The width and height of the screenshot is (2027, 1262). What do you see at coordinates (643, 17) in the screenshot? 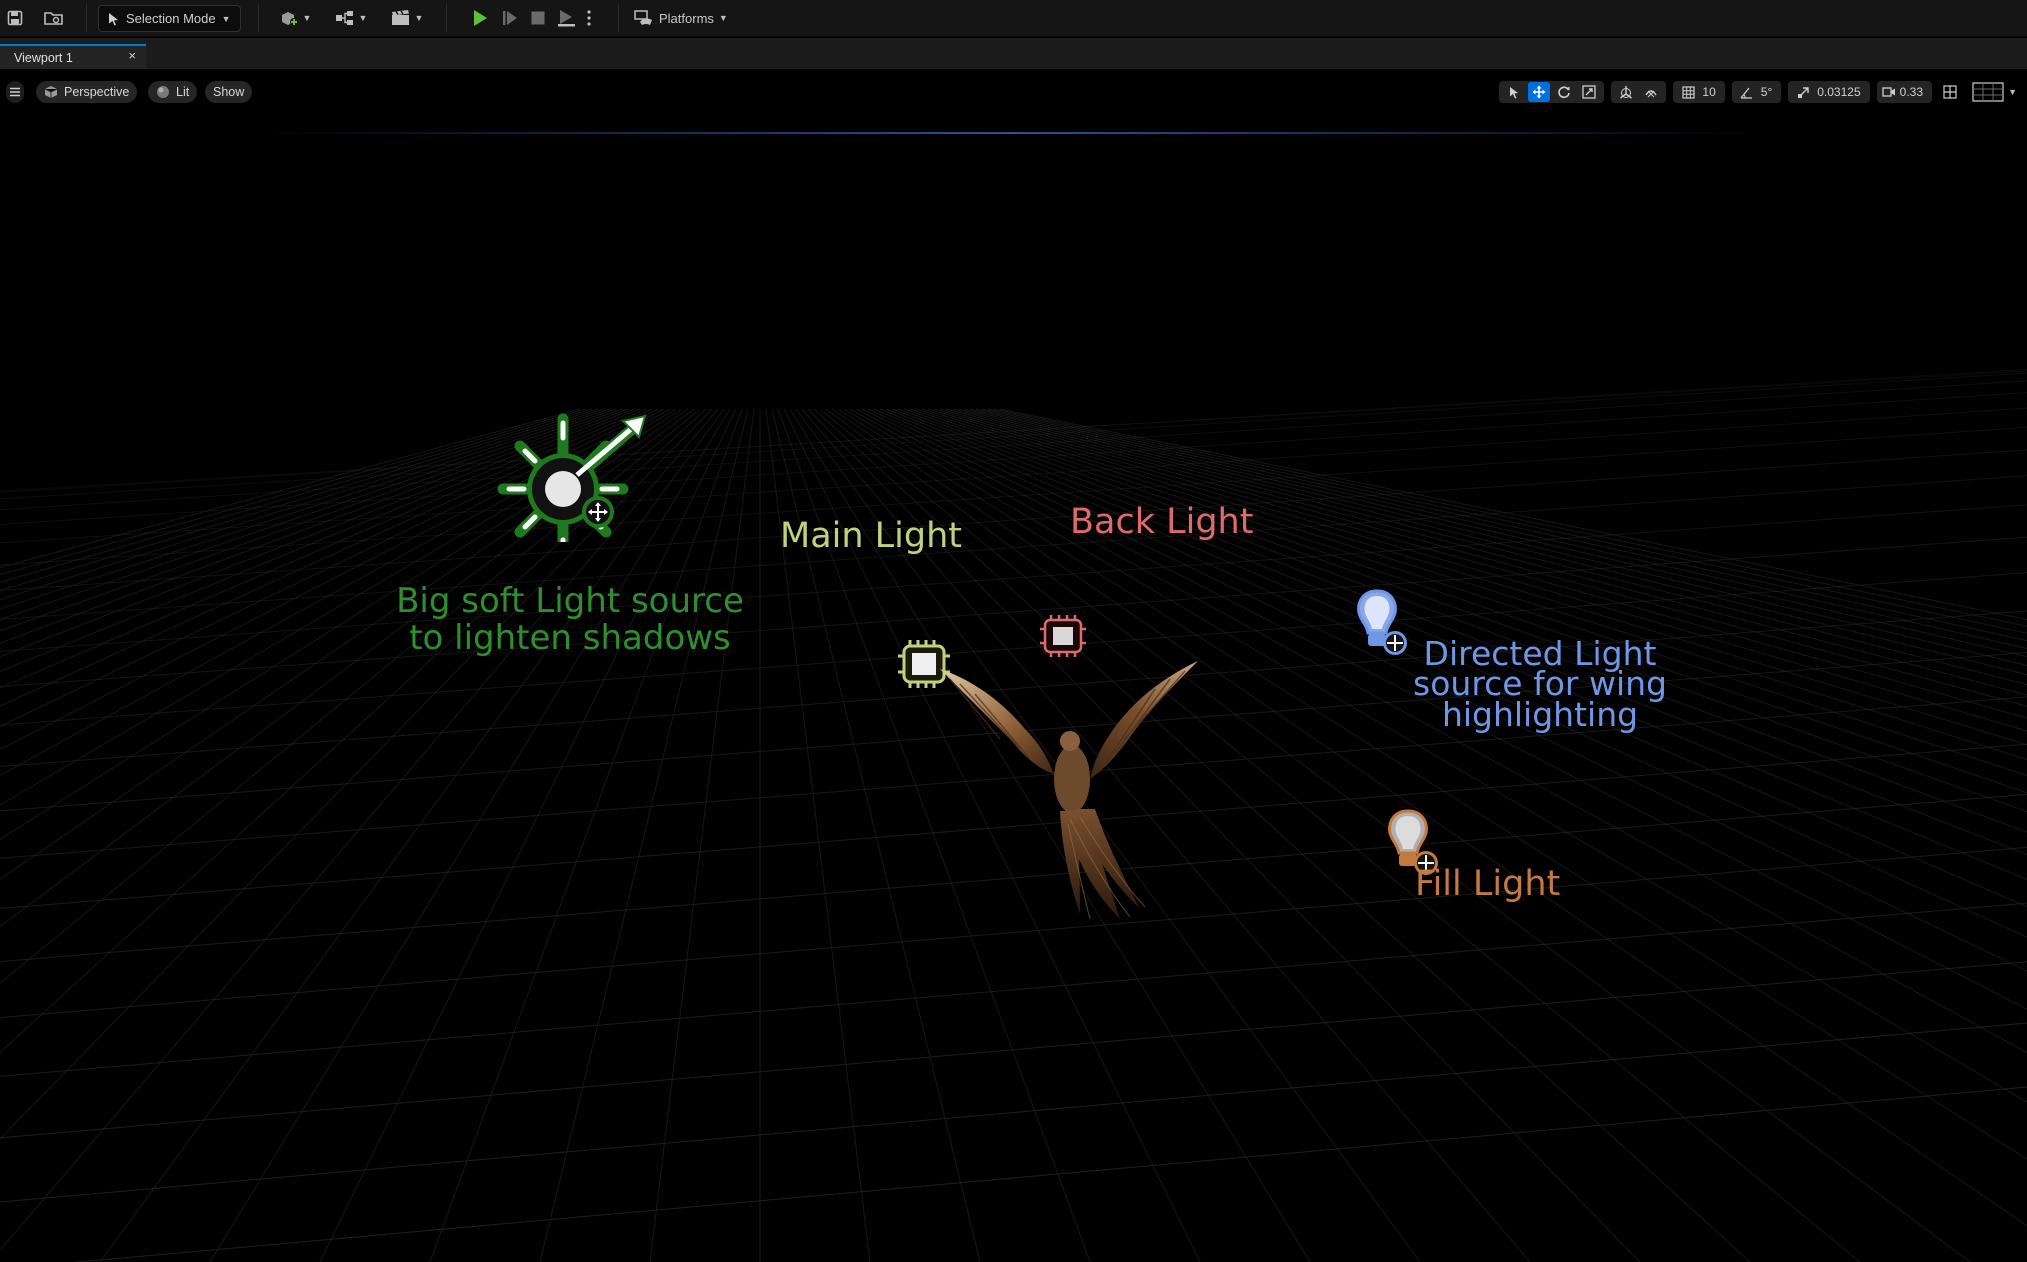
I see `platforms-icon` at bounding box center [643, 17].